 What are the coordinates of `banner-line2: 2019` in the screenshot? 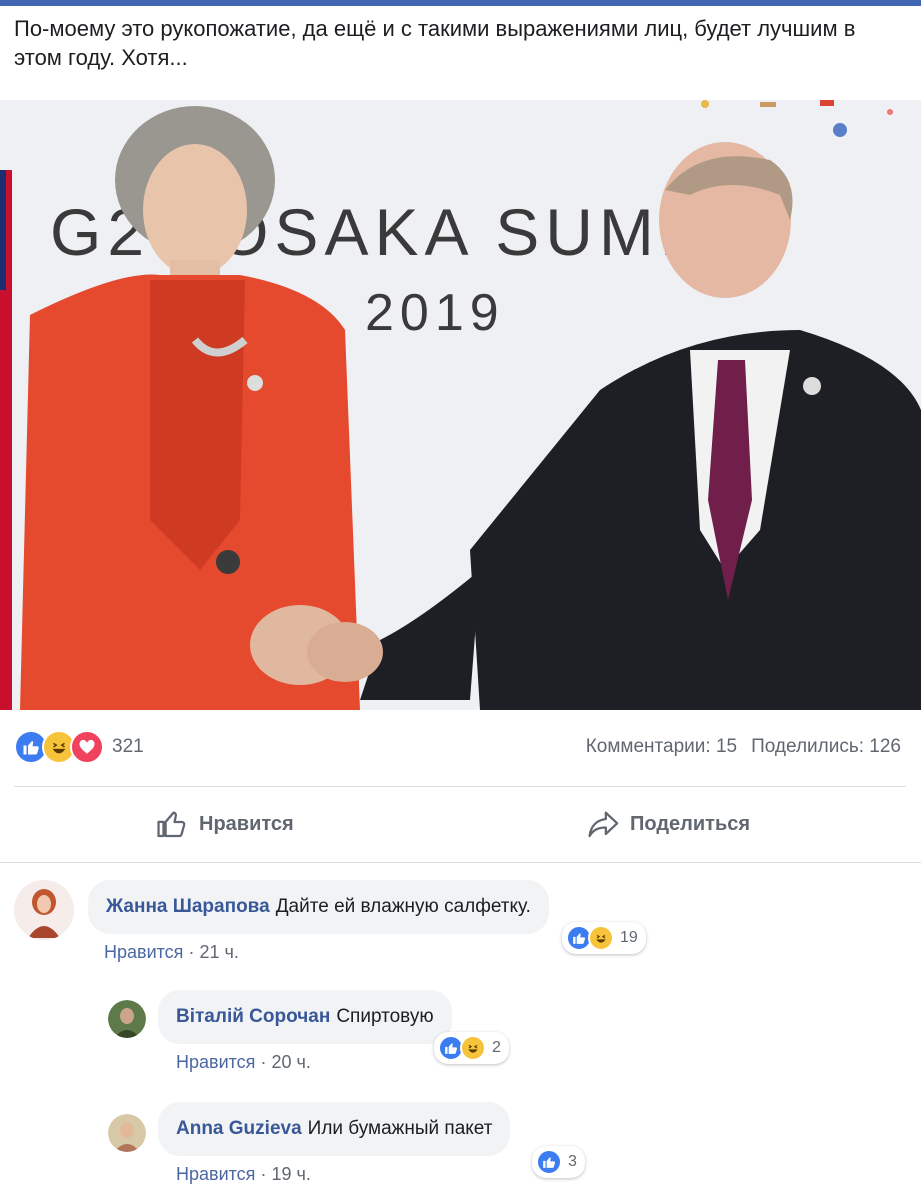 It's located at (435, 313).